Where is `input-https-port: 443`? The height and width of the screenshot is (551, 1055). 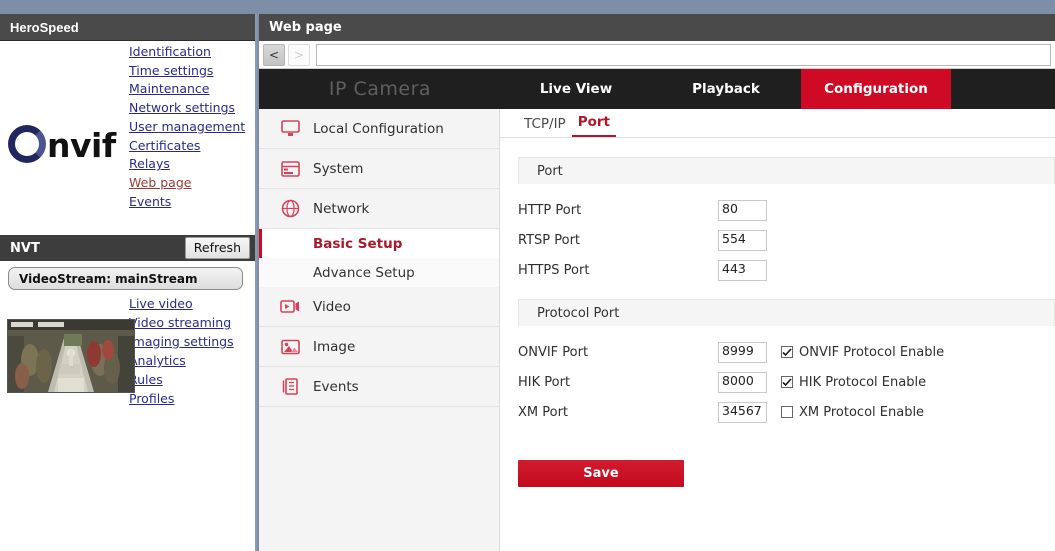
input-https-port: 443 is located at coordinates (742, 270).